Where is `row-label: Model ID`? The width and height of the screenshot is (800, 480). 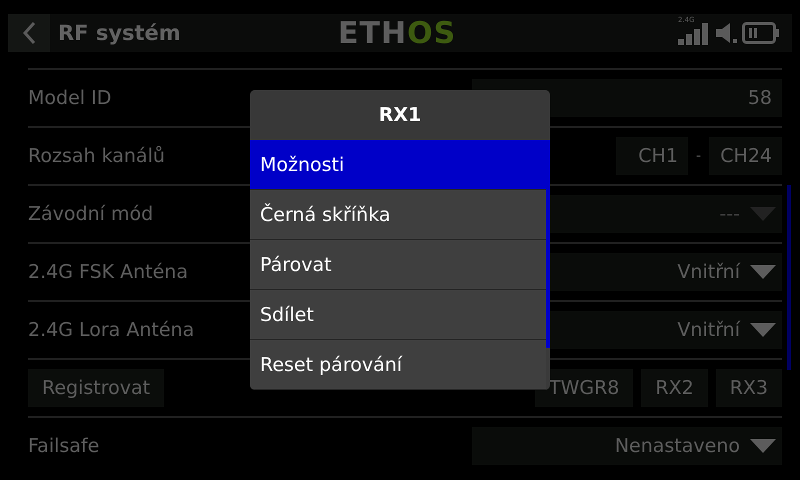 row-label: Model ID is located at coordinates (70, 98).